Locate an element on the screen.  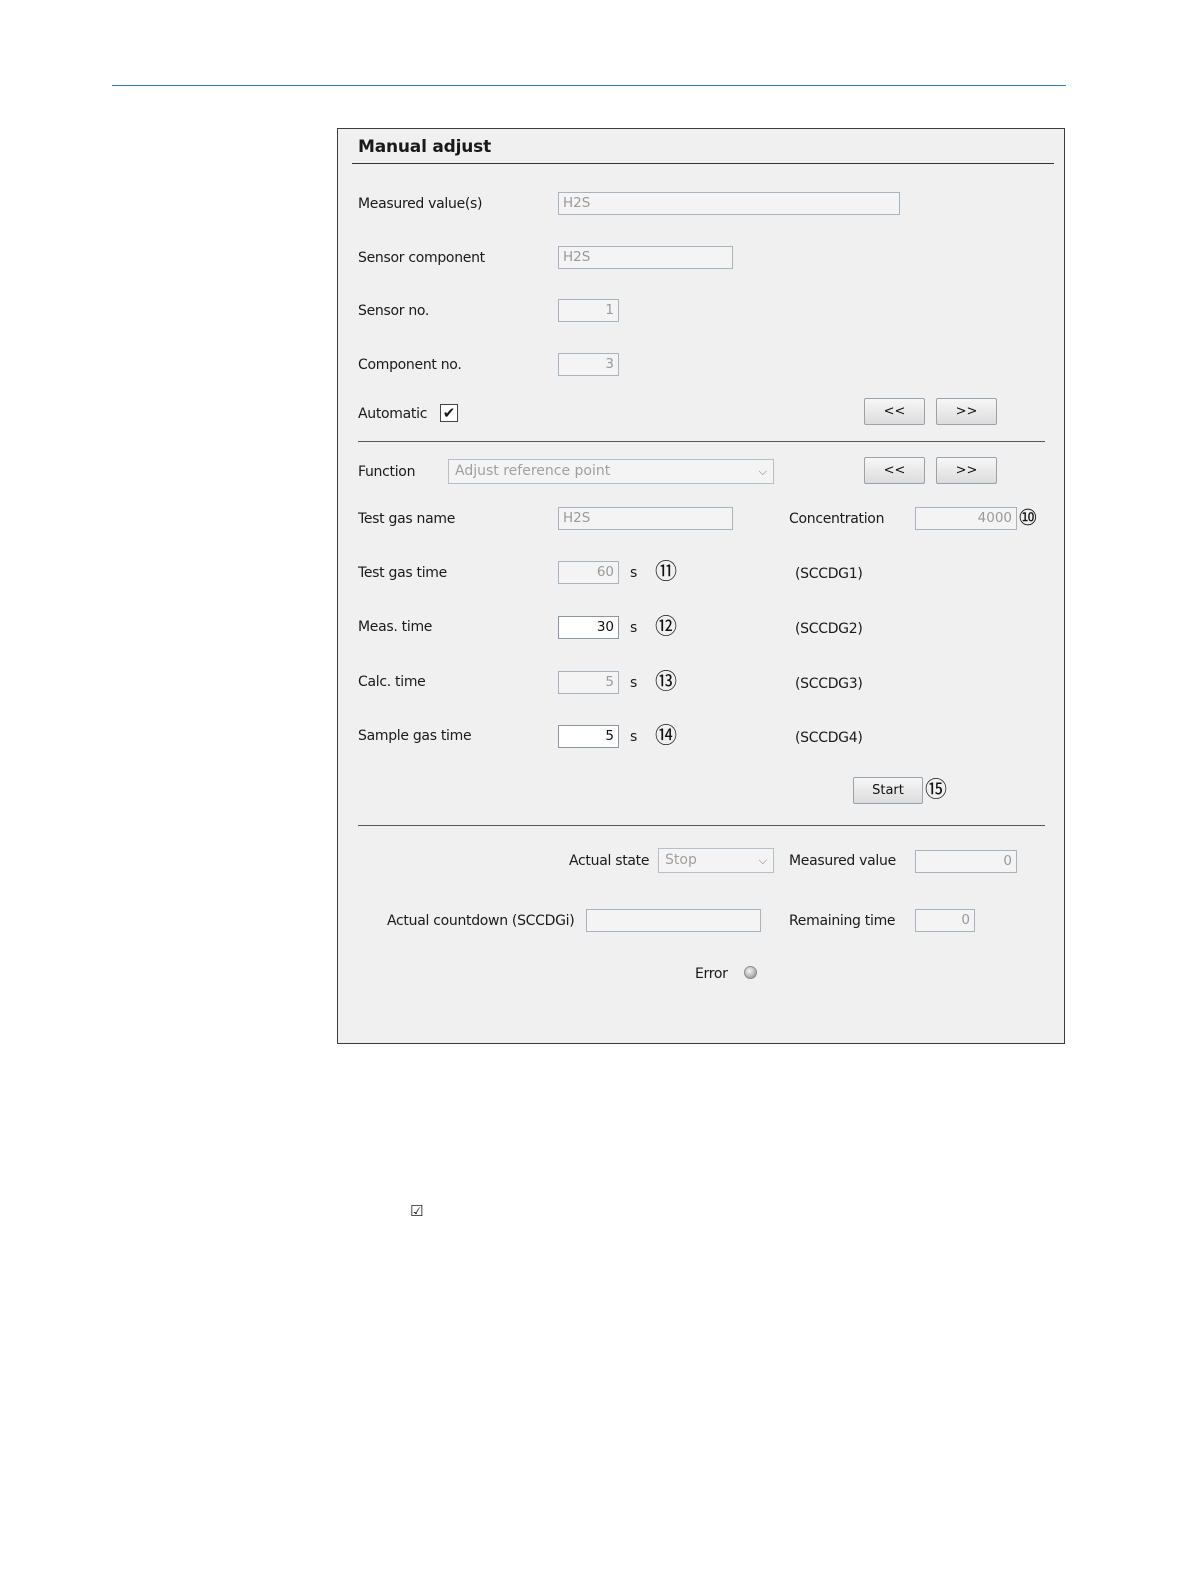
previous-component-button: << is located at coordinates (894, 411).